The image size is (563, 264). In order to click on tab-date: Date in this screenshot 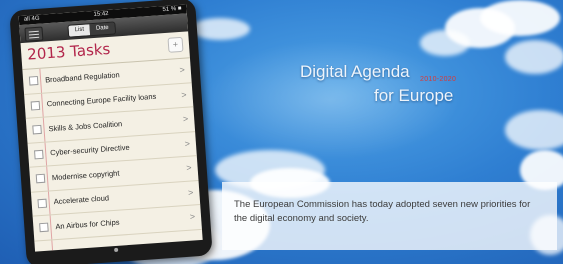, I will do `click(102, 29)`.